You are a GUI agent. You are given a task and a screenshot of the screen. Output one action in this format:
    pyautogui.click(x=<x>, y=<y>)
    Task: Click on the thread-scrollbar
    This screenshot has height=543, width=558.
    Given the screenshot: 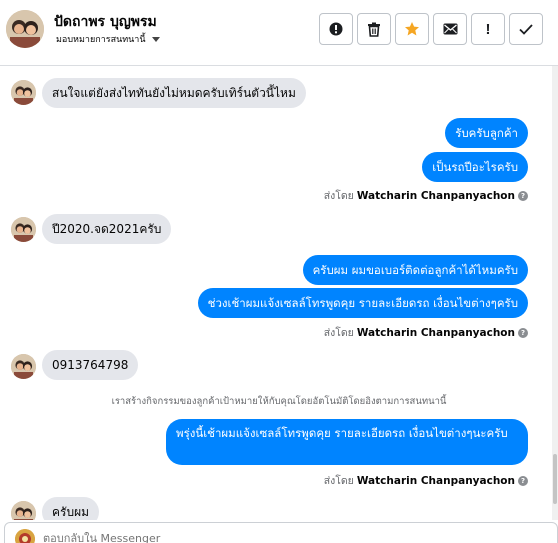 What is the action you would take?
    pyautogui.click(x=555, y=293)
    